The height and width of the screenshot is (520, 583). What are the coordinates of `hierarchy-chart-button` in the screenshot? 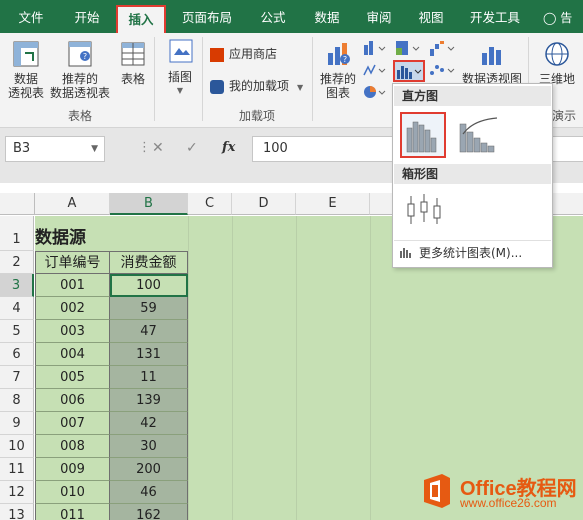 It's located at (409, 49).